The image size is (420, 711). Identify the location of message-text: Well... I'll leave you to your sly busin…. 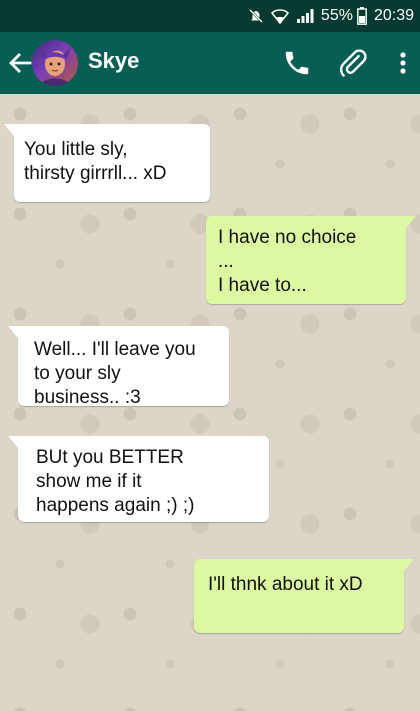
(115, 373).